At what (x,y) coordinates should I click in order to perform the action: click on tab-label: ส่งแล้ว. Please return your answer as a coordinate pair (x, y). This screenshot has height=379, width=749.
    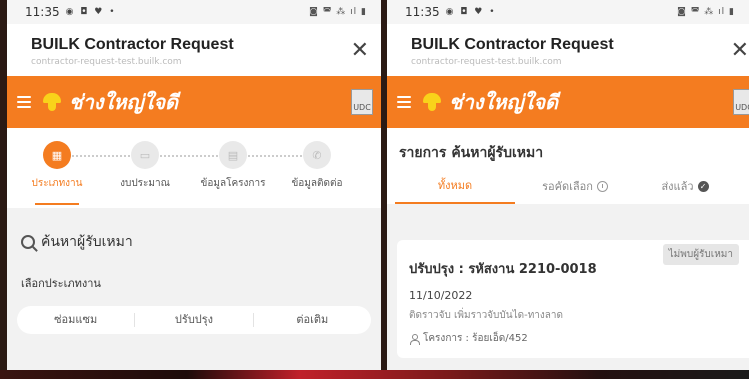
    Looking at the image, I should click on (677, 186).